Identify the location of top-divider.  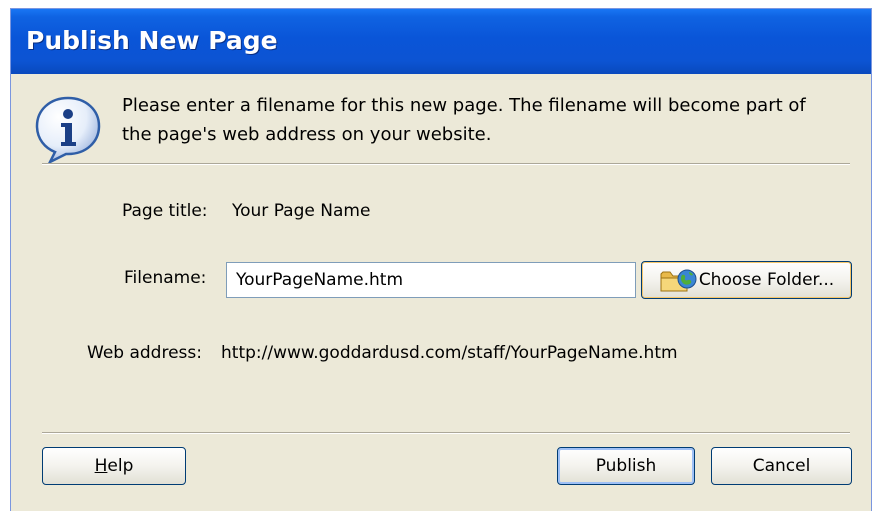
(446, 164).